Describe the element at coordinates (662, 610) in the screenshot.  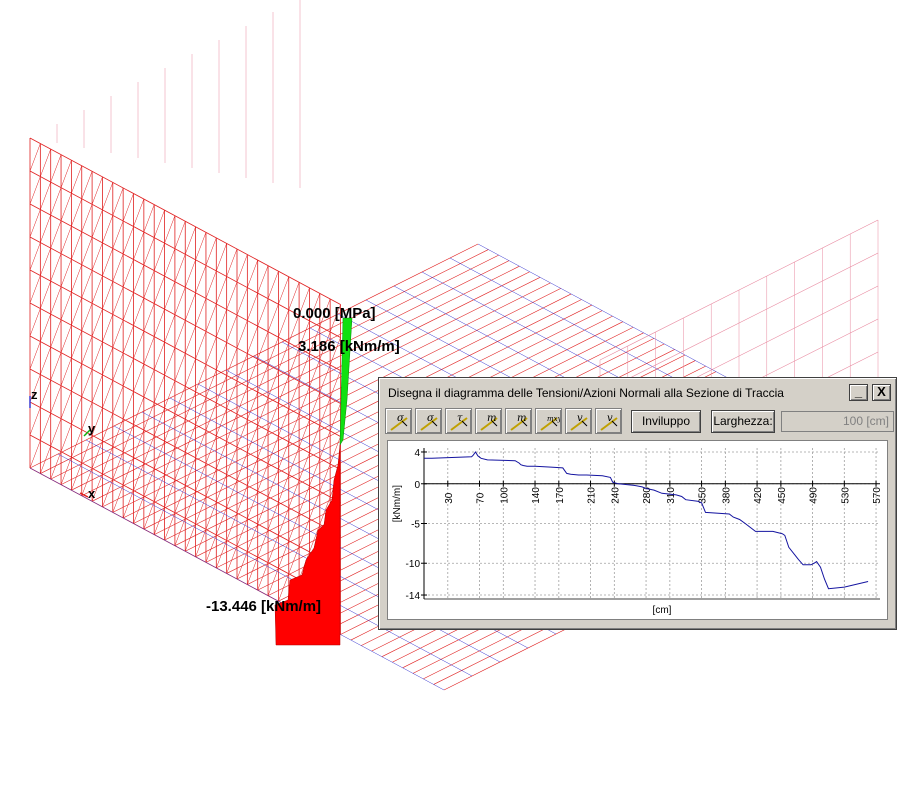
I see `x-axis-label: [cm]` at that location.